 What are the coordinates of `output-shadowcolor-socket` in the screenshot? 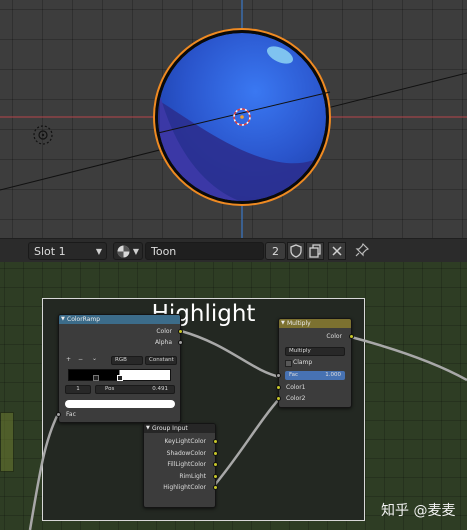 It's located at (215, 453).